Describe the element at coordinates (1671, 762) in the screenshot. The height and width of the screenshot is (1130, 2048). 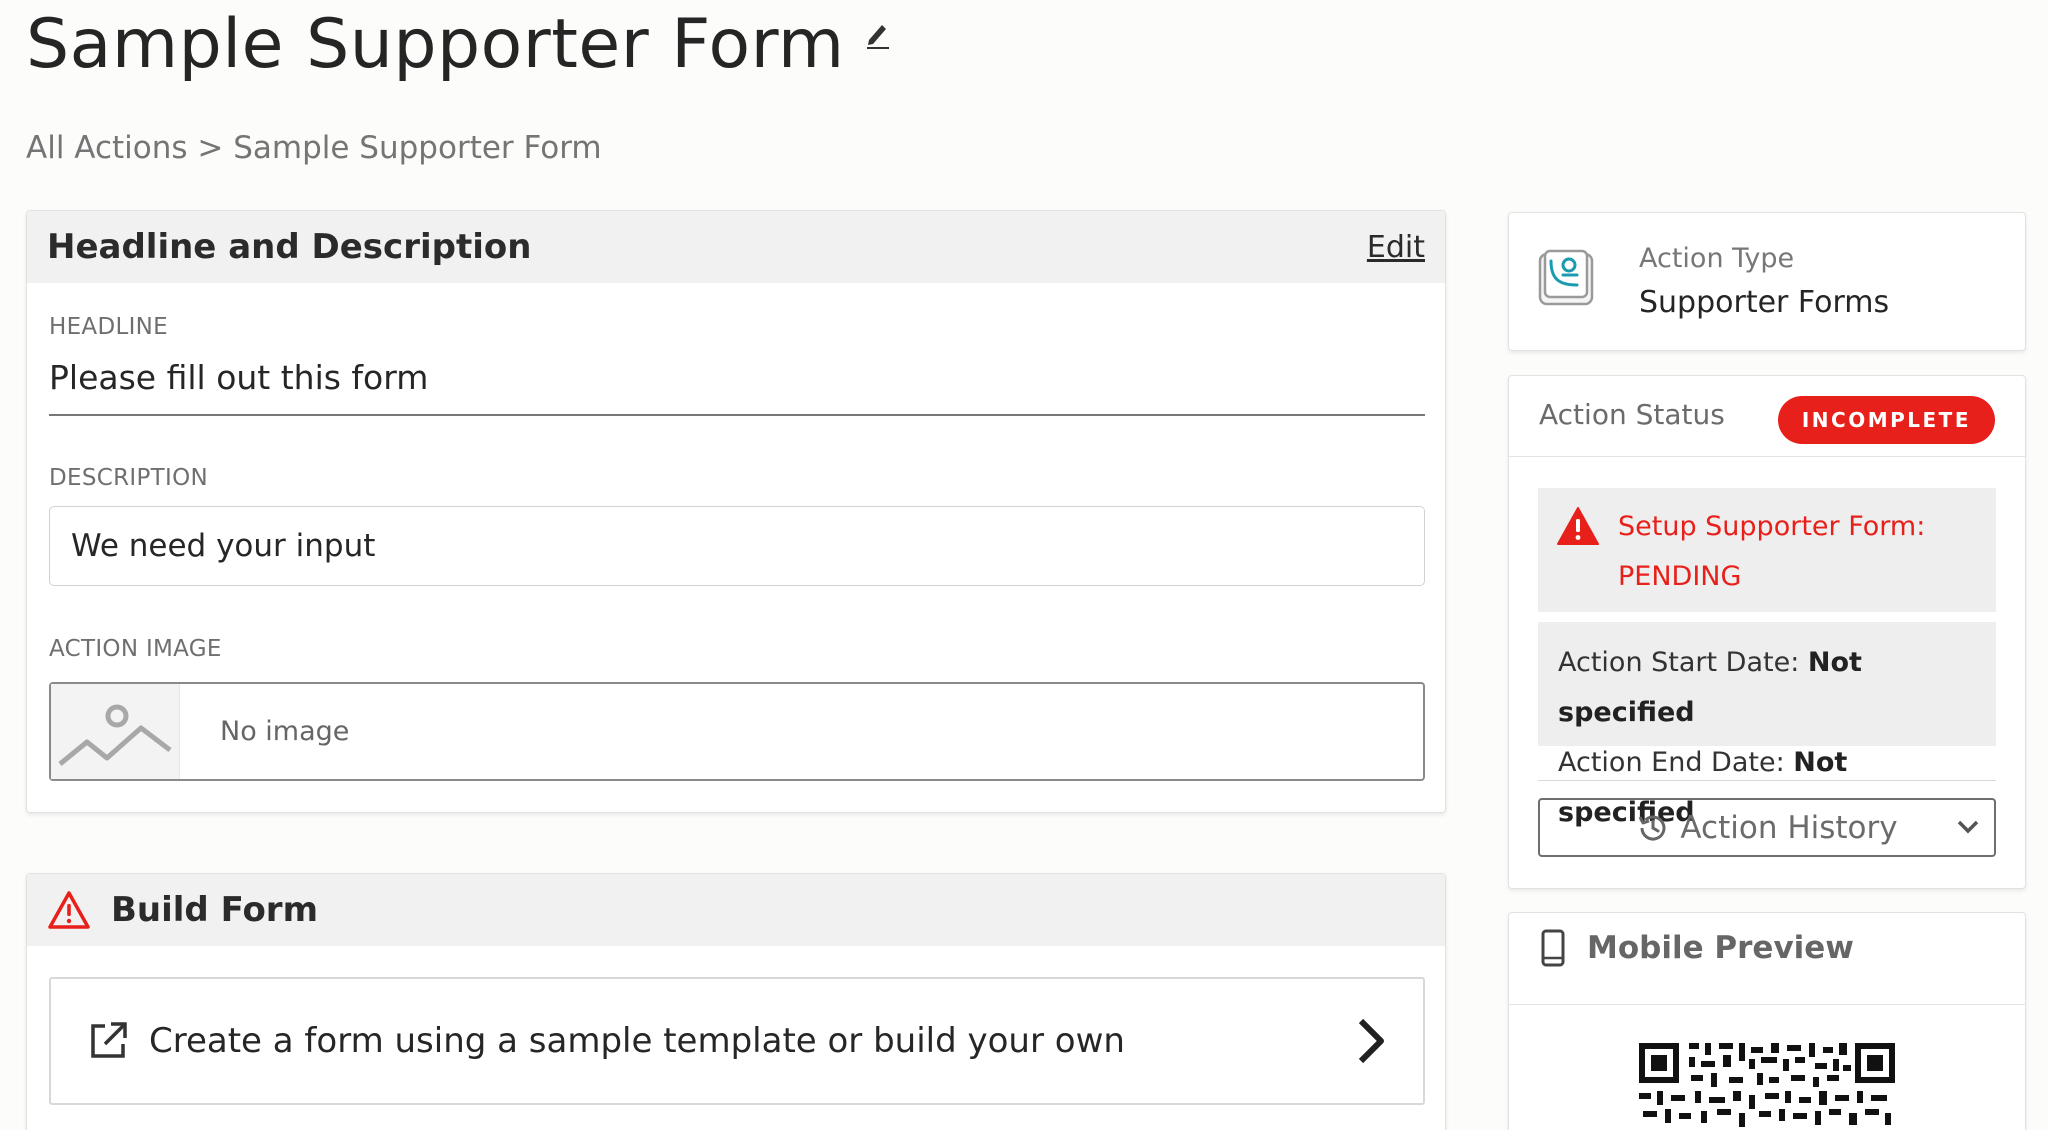
I see `end-date-label: Action End Date:` at that location.